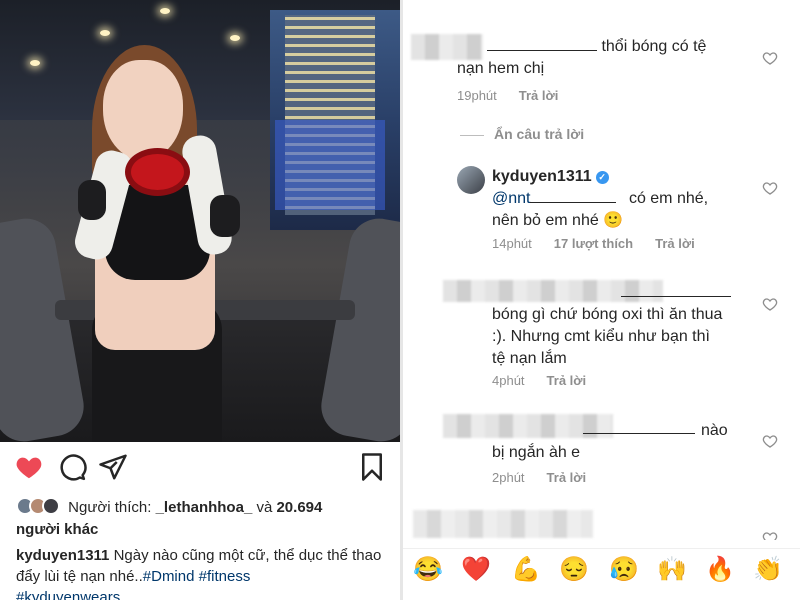 Image resolution: width=800 pixels, height=600 pixels. I want to click on reply-meta: 14phút 17 lượt thích Trả lời, so click(604, 243).